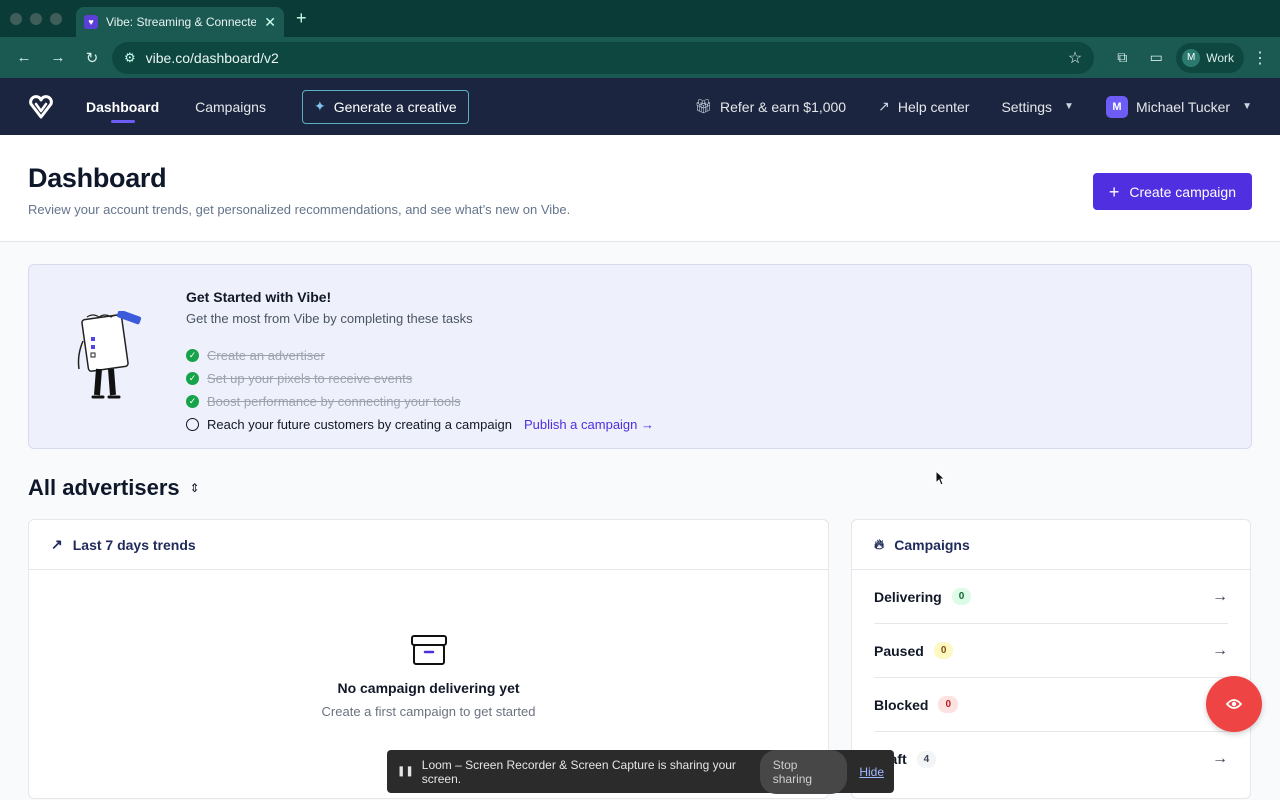 This screenshot has width=1280, height=800. Describe the element at coordinates (41, 107) in the screenshot. I see `vibe-logo-icon` at that location.